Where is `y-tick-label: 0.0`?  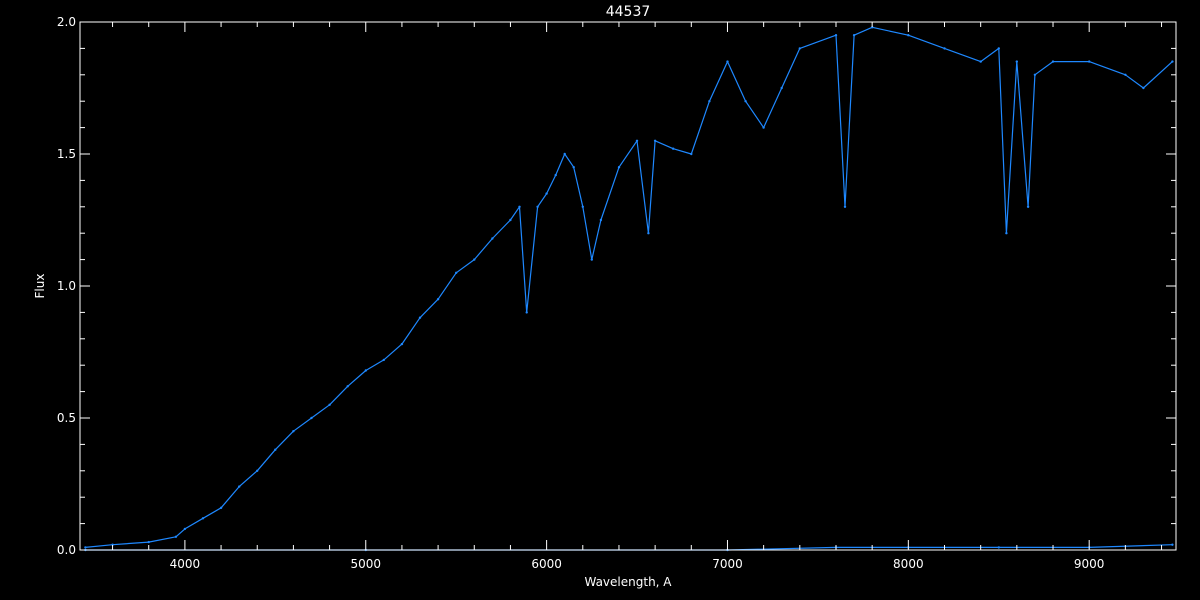
y-tick-label: 0.0 is located at coordinates (66, 550).